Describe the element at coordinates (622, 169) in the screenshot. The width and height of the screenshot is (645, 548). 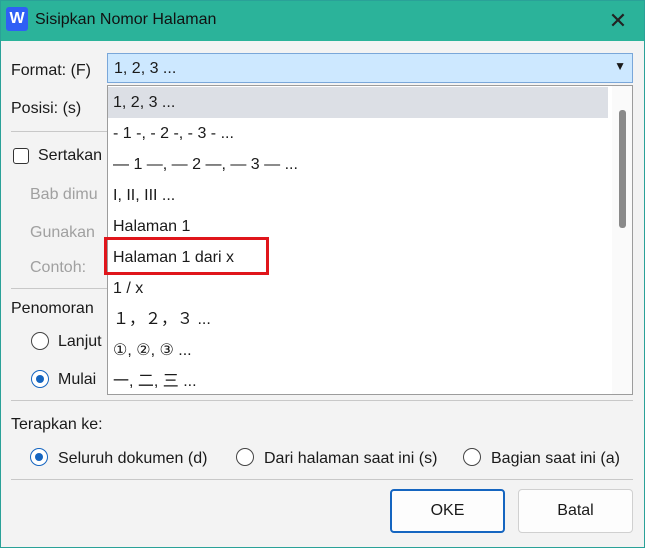
I see `scrollbar-thumb` at that location.